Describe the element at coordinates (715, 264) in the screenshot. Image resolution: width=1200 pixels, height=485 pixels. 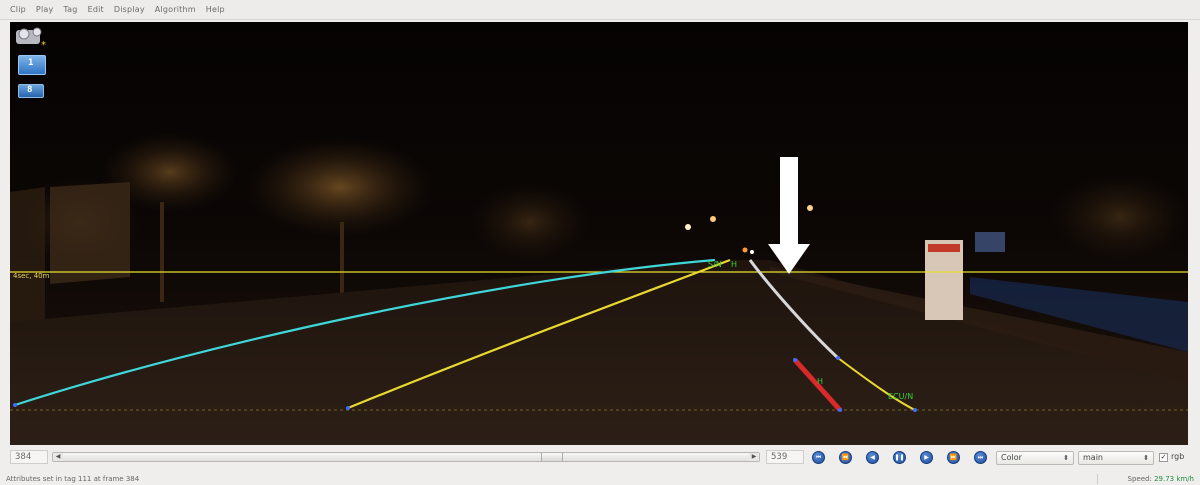
I see `lane-tag-sn: S/N` at that location.